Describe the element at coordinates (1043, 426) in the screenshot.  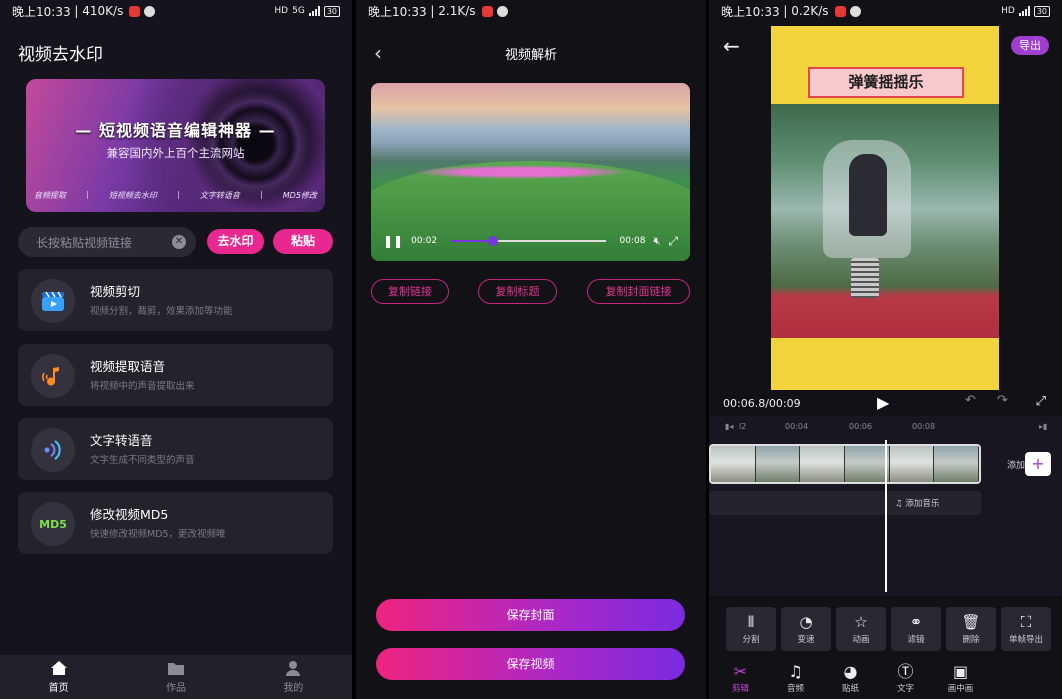
I see `ruler-end-icon: ▸▮` at that location.